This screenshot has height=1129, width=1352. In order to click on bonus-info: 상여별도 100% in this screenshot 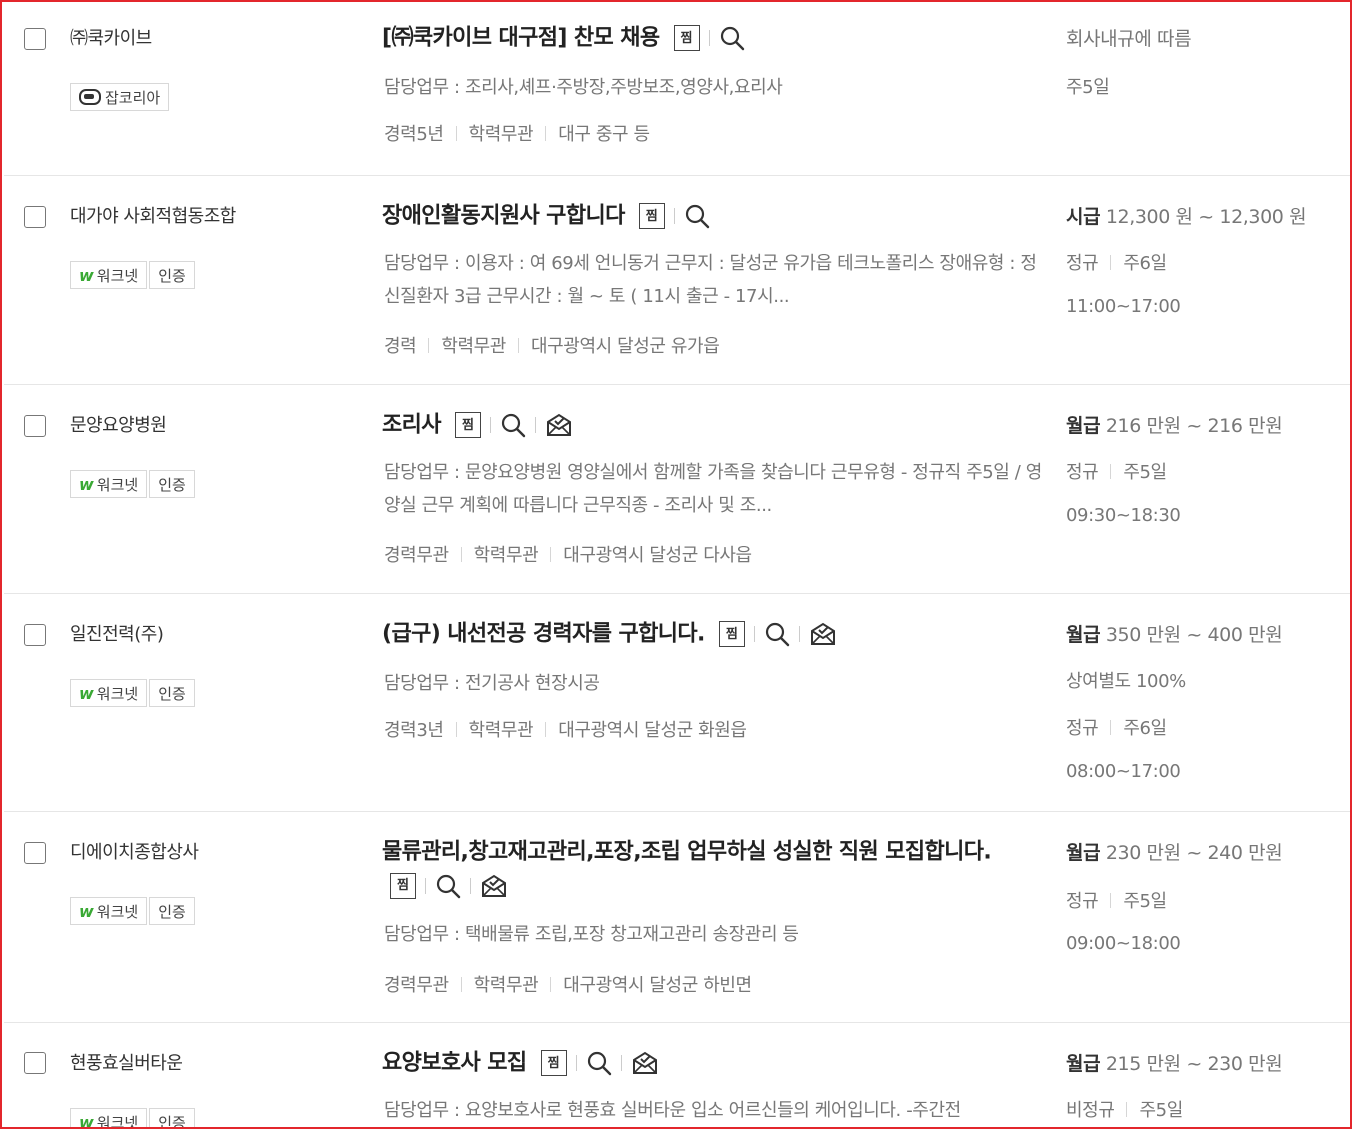, I will do `click(1126, 681)`.